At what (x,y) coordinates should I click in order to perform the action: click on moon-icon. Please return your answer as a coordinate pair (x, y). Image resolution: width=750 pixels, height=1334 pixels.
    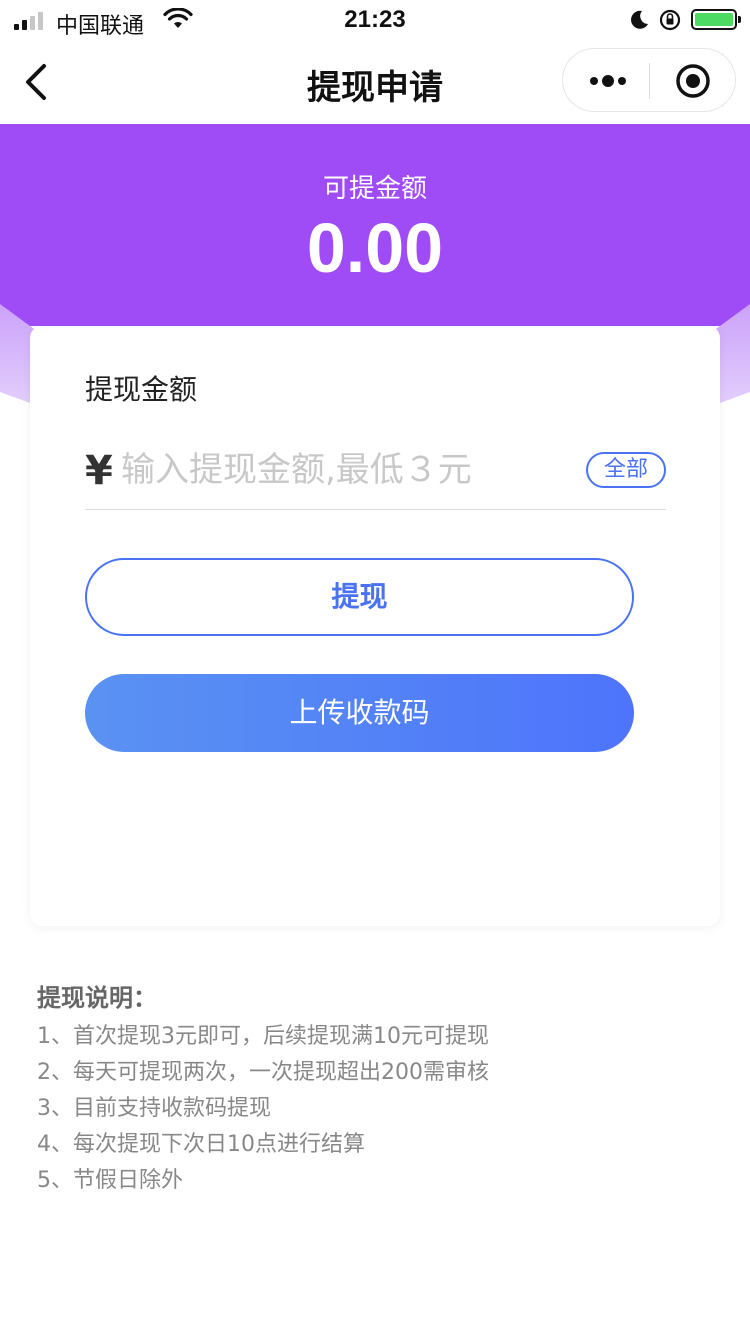
    Looking at the image, I should click on (639, 22).